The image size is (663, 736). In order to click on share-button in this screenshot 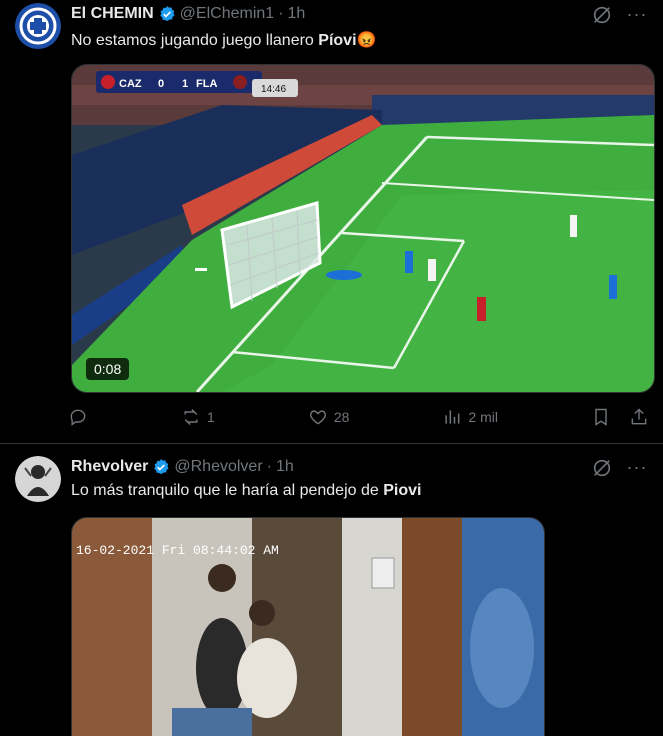, I will do `click(639, 417)`.